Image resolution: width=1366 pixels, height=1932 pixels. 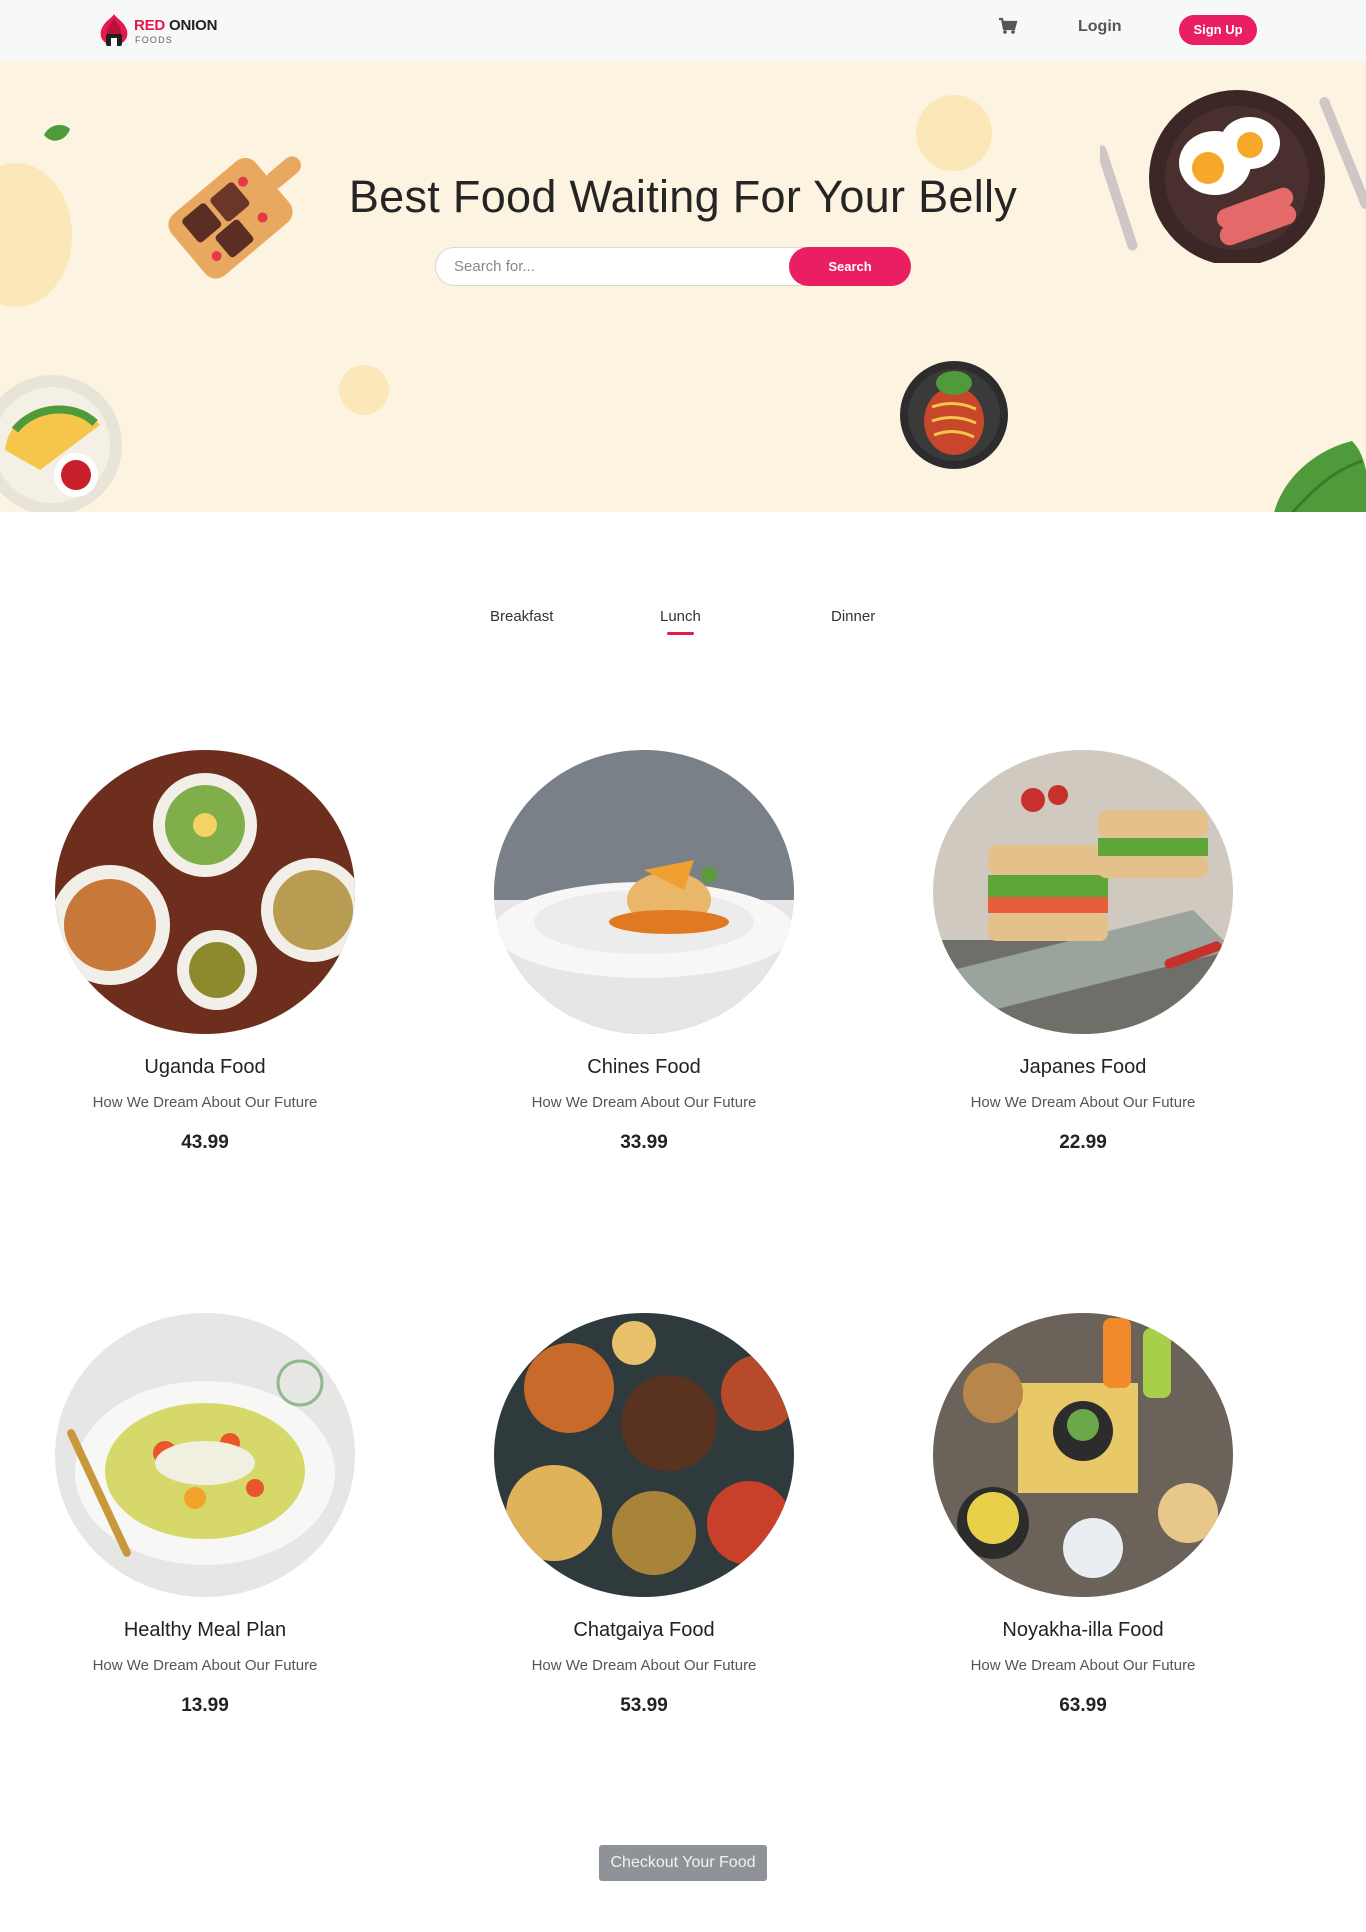 What do you see at coordinates (154, 40) in the screenshot?
I see `brand-sub: FOODS` at bounding box center [154, 40].